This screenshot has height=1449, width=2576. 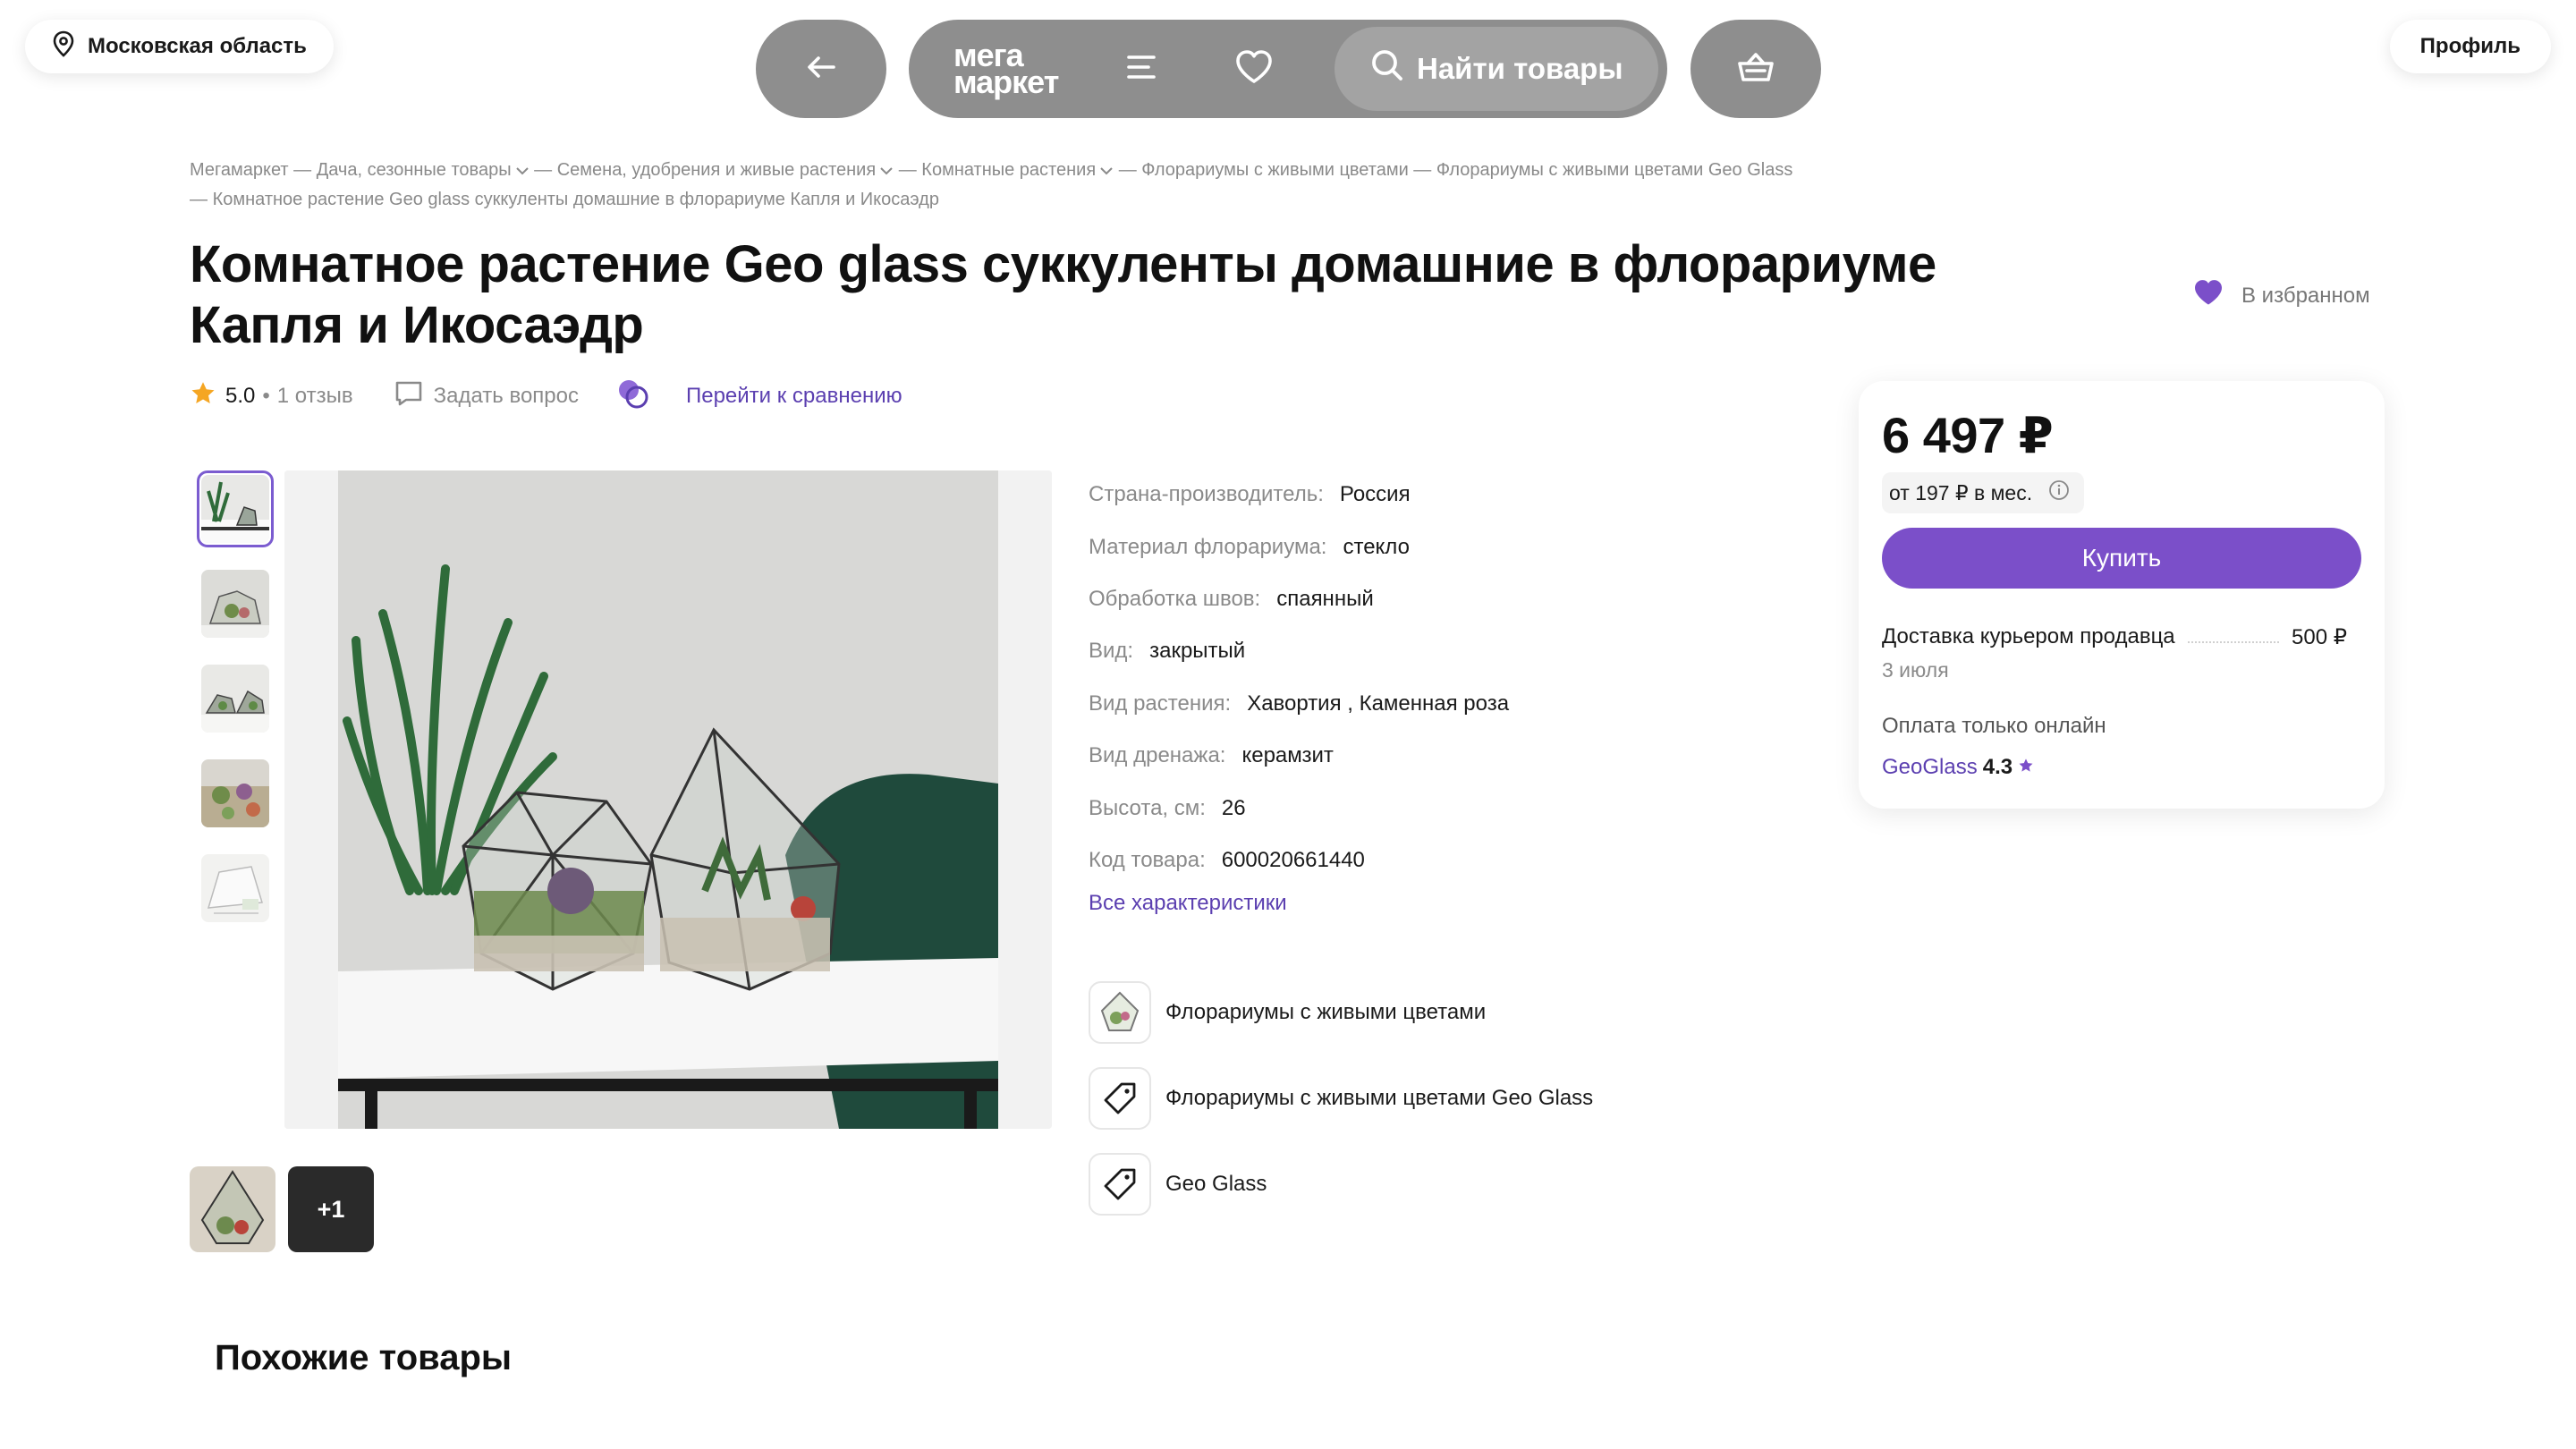 I want to click on location-pin-icon, so click(x=63, y=47).